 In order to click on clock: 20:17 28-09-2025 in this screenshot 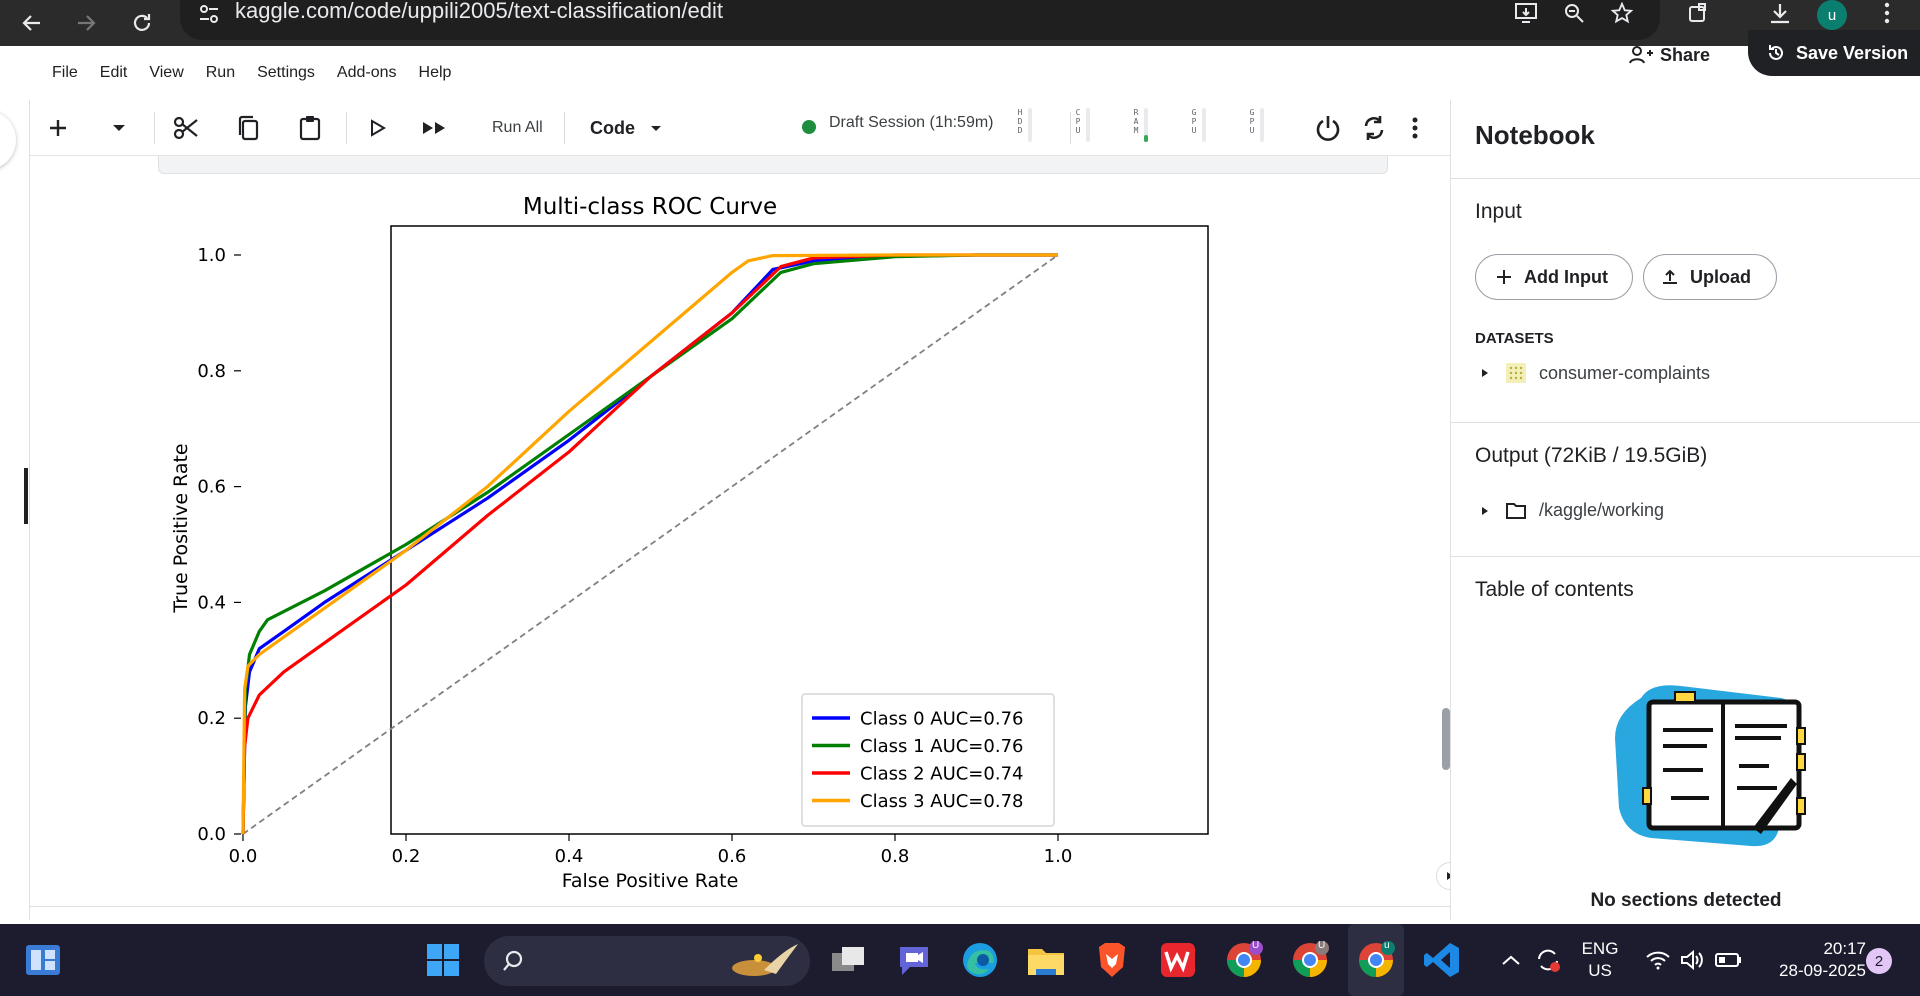, I will do `click(1811, 960)`.